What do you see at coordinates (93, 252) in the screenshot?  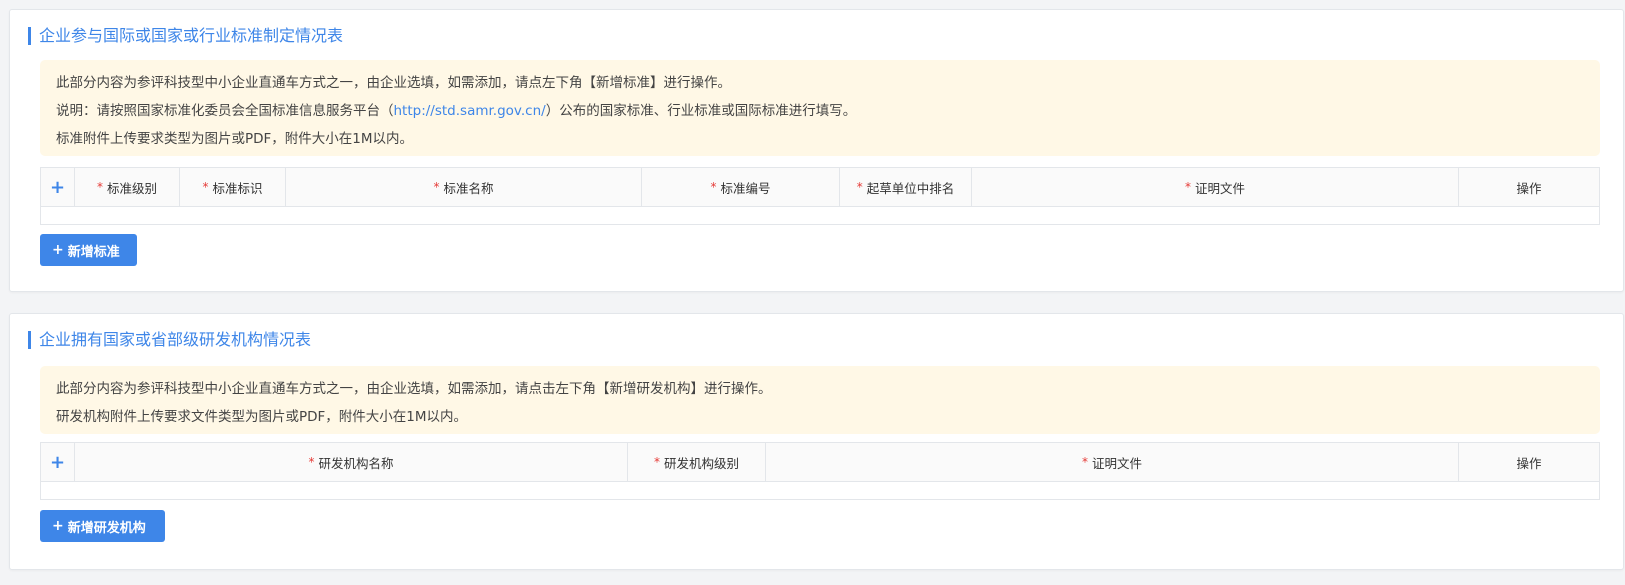 I see `button-label: 新增标准` at bounding box center [93, 252].